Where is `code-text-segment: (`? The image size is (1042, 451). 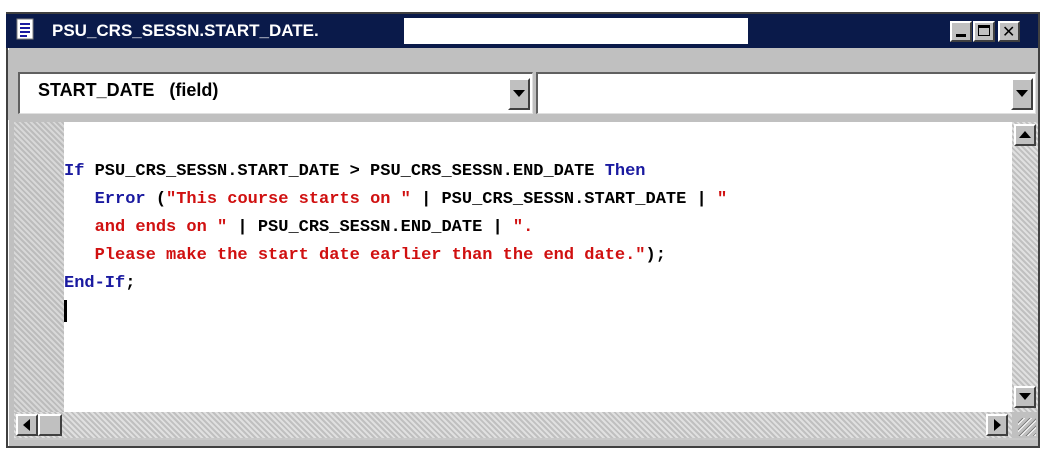
code-text-segment: ( is located at coordinates (156, 199).